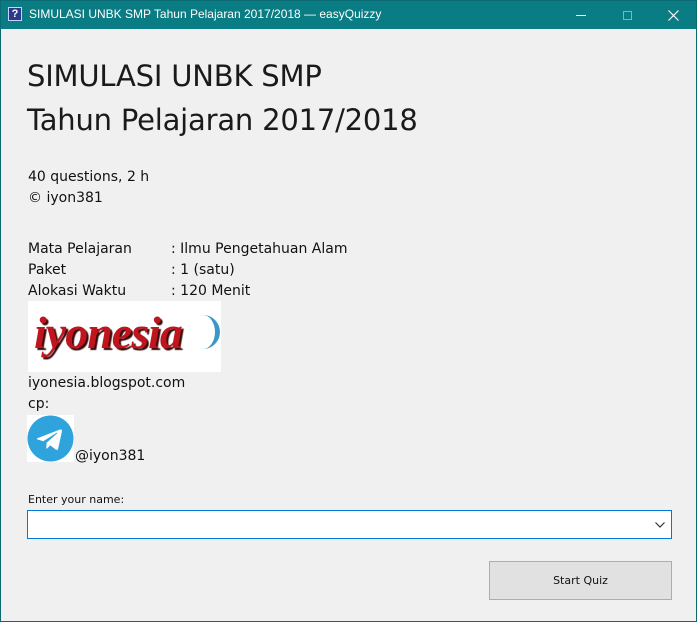 The image size is (698, 623). I want to click on contact-label: cp:, so click(39, 404).